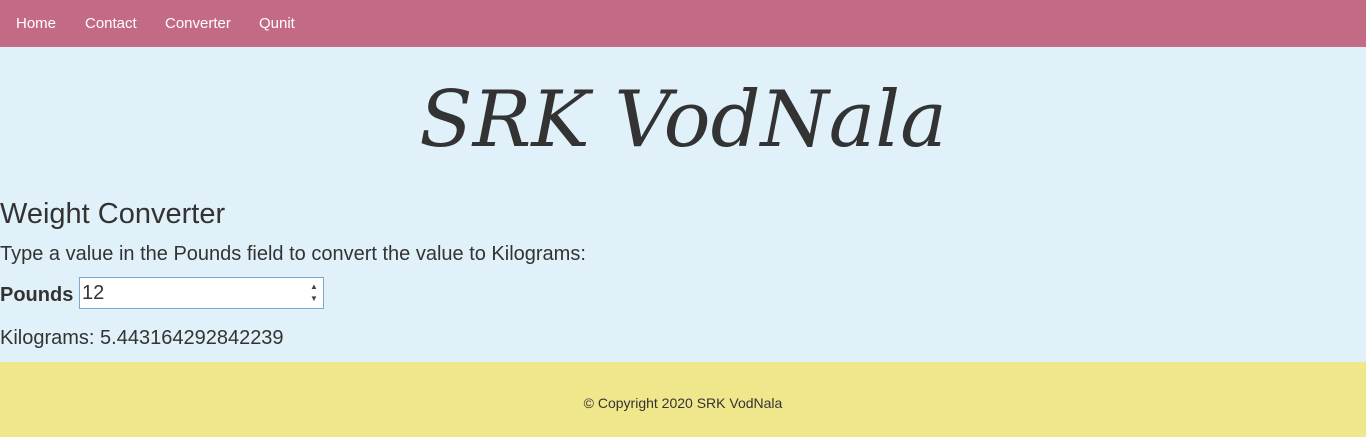 This screenshot has height=437, width=1366. Describe the element at coordinates (277, 23) in the screenshot. I see `nav-link-qunit: Qunit` at that location.